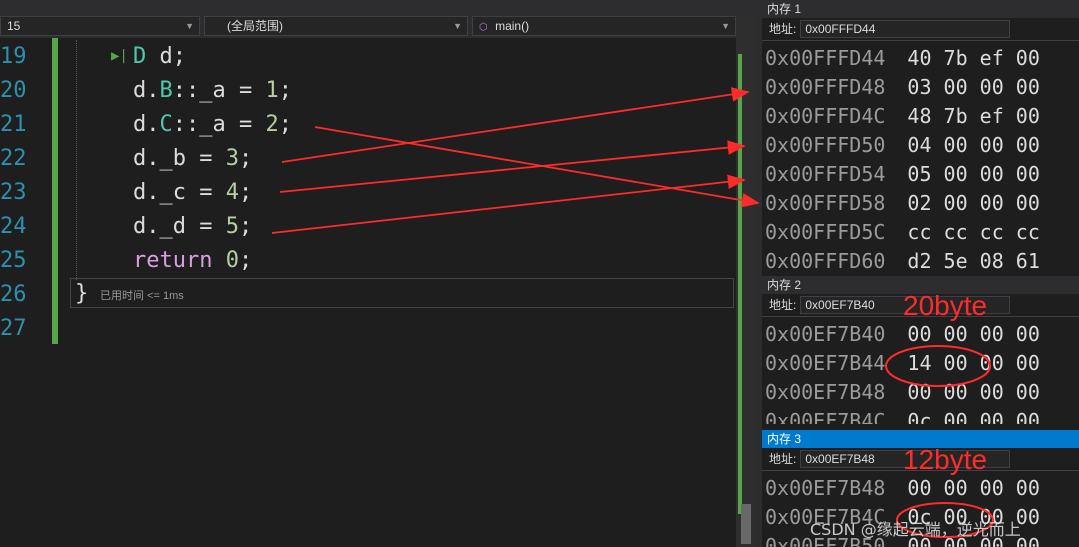 Image resolution: width=1079 pixels, height=547 pixels. I want to click on annotation-20byte: 20byte, so click(945, 305).